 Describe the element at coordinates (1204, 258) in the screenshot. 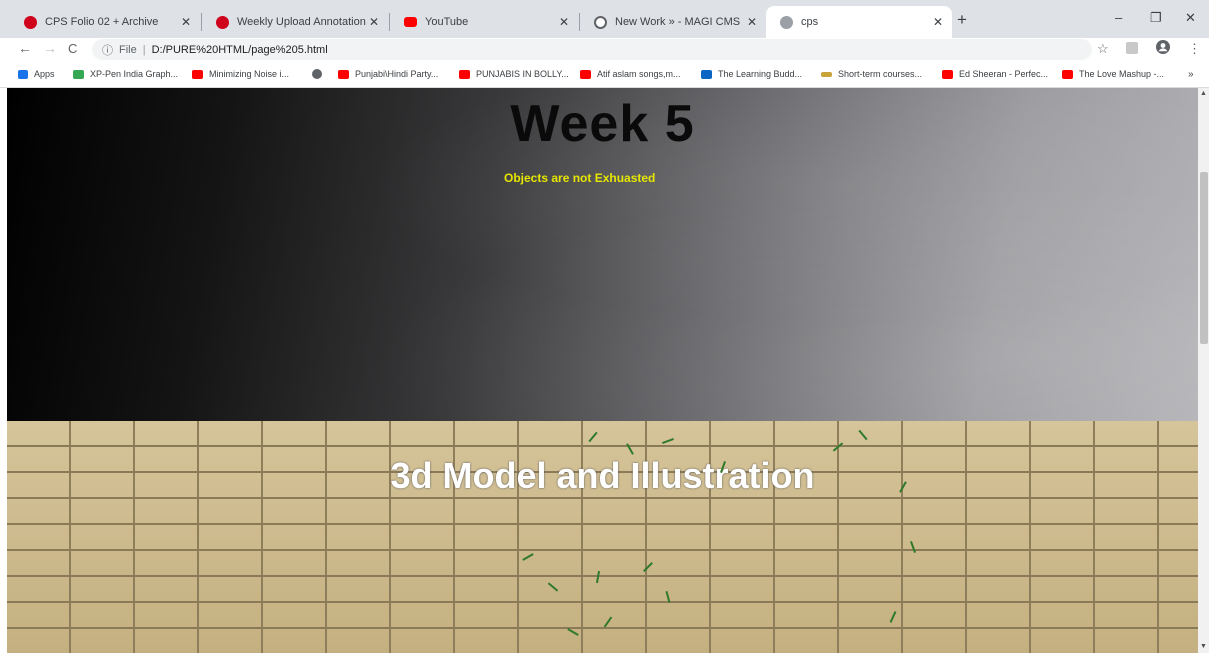

I see `scrollbar-thumb` at that location.